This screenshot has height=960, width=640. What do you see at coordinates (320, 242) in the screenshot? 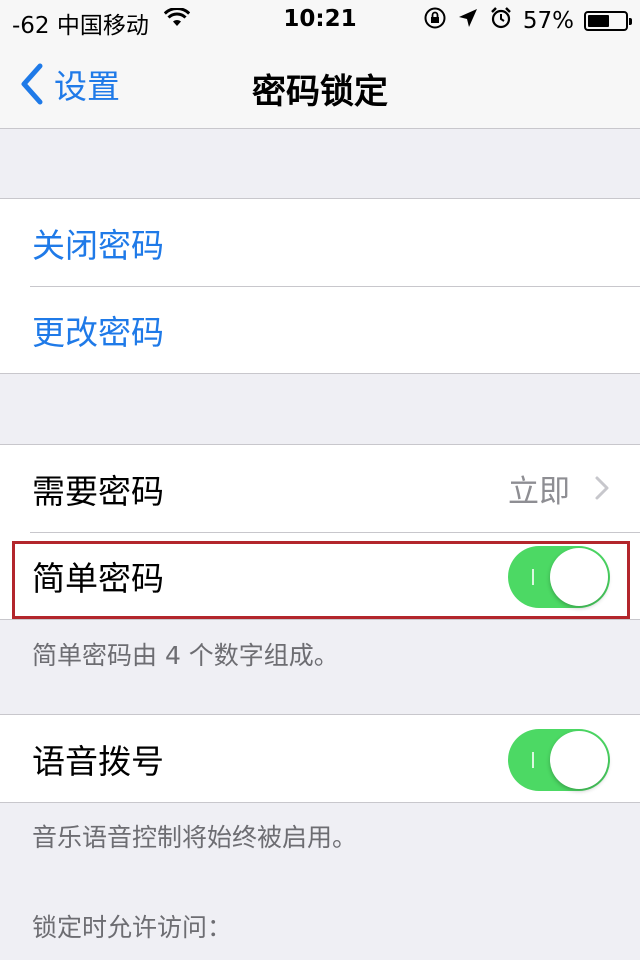
I see `turn-off-passcode-row: 关闭密码` at bounding box center [320, 242].